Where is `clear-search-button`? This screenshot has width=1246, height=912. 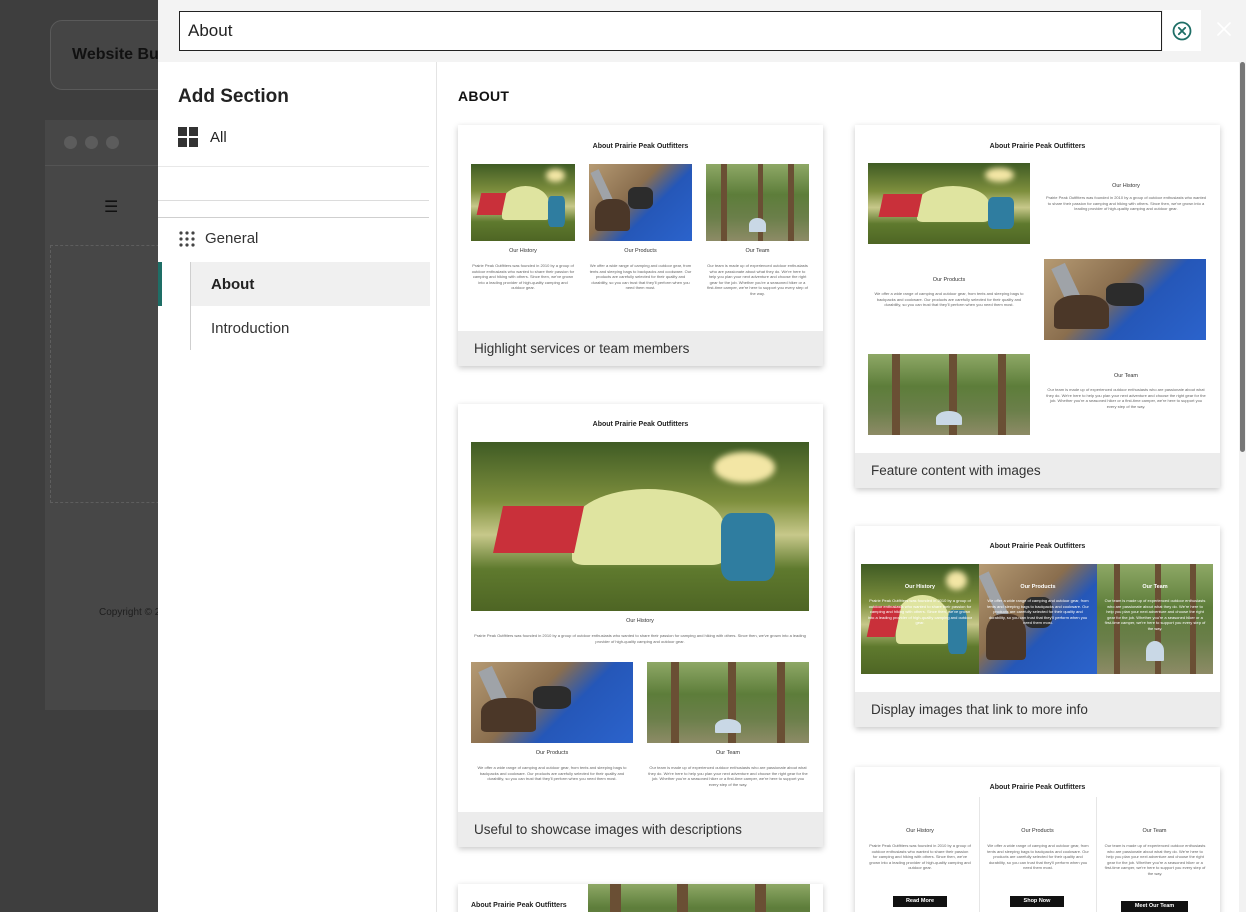 clear-search-button is located at coordinates (1182, 30).